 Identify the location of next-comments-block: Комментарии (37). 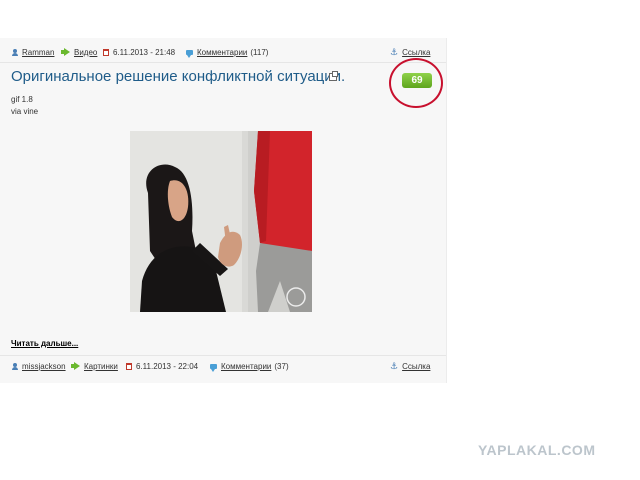
(249, 366).